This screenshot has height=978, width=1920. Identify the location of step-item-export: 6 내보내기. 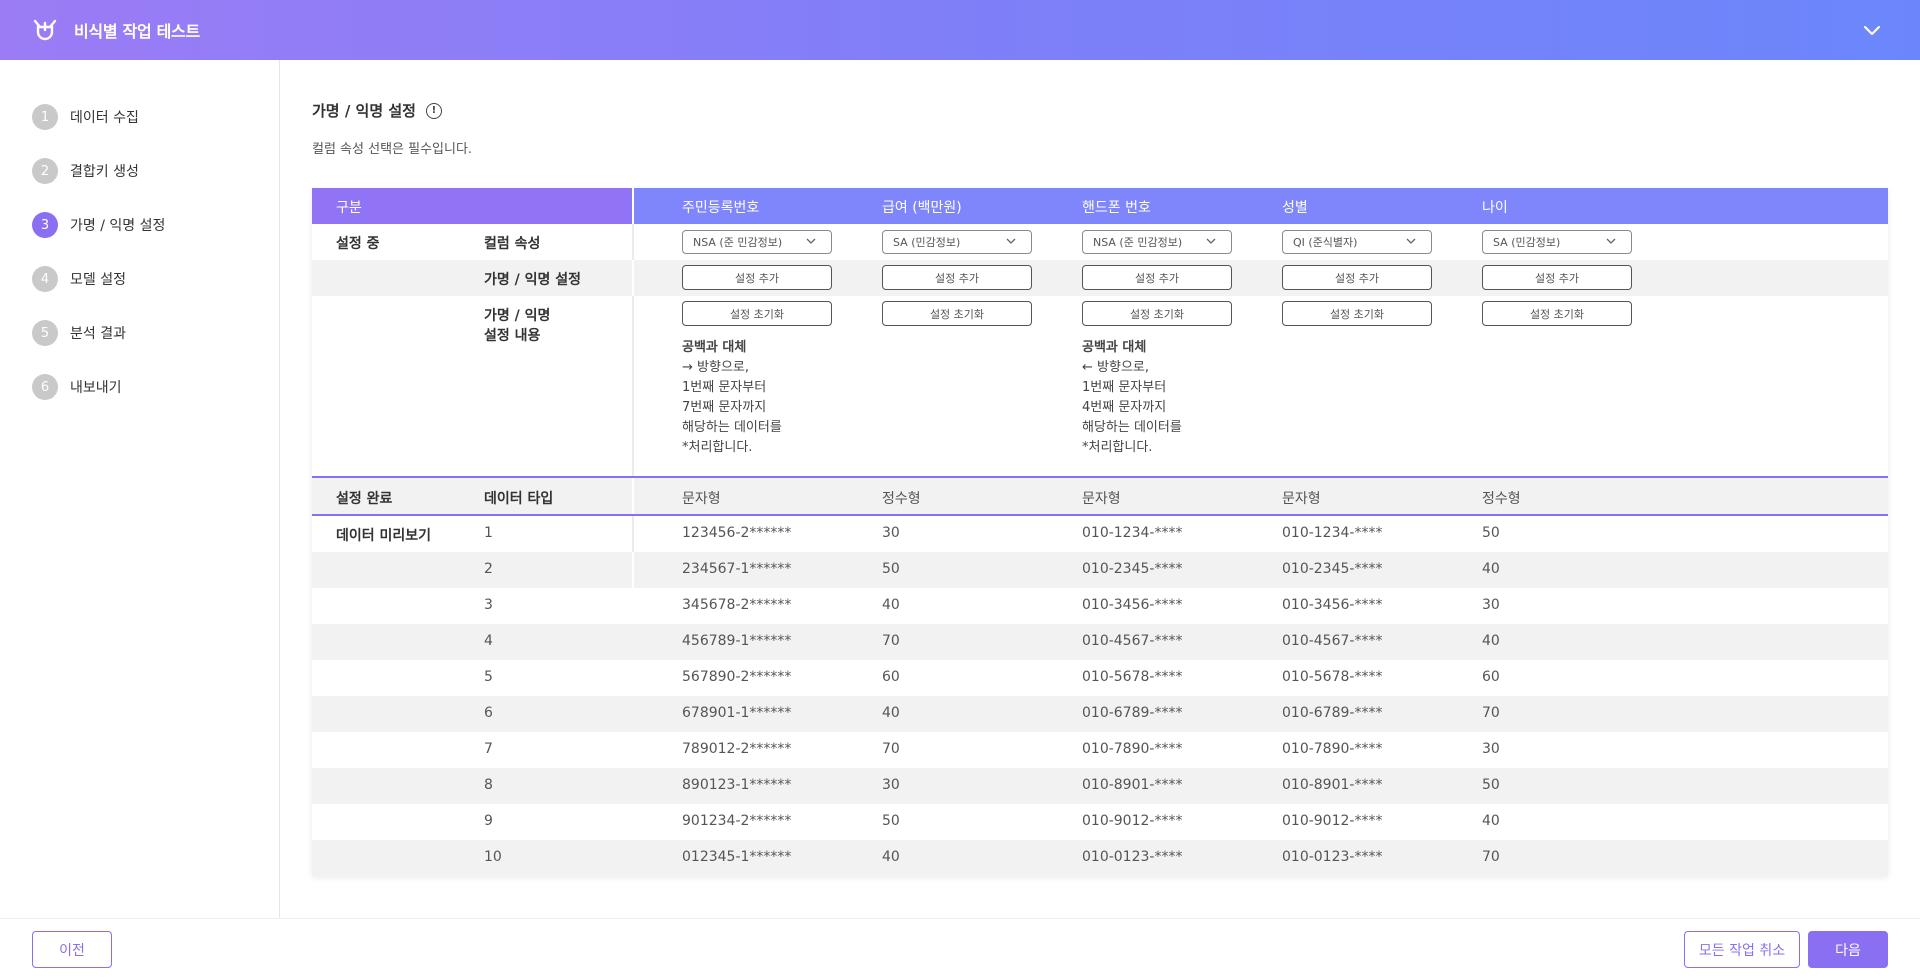
(77, 387).